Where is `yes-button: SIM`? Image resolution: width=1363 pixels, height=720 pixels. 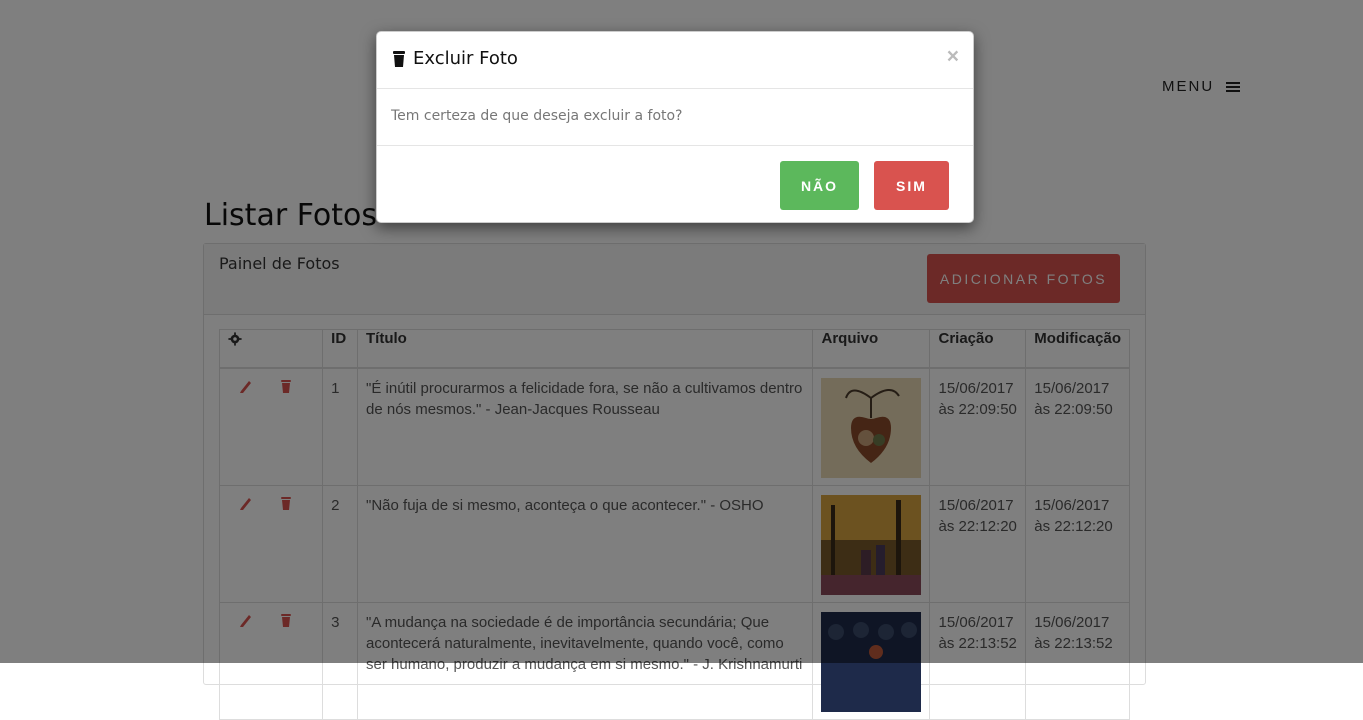
yes-button: SIM is located at coordinates (911, 185).